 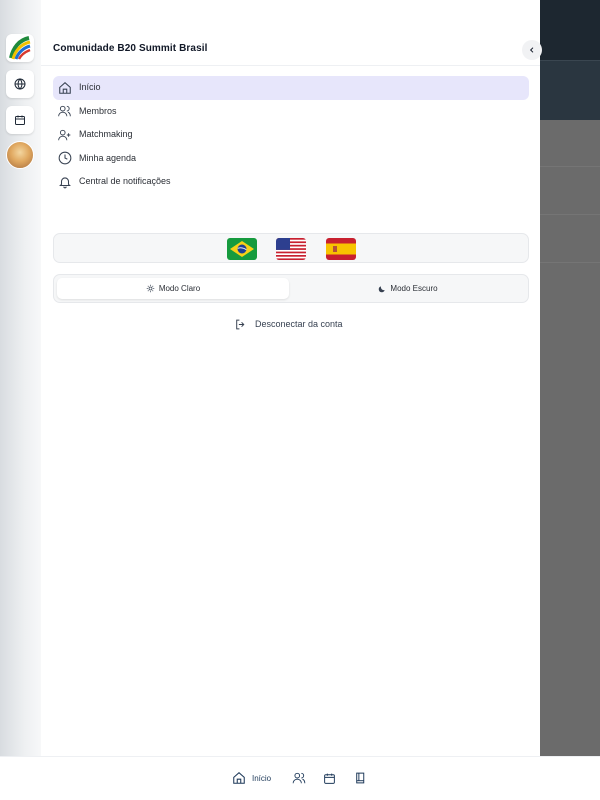 I want to click on bottom-tab-members, so click(x=299, y=778).